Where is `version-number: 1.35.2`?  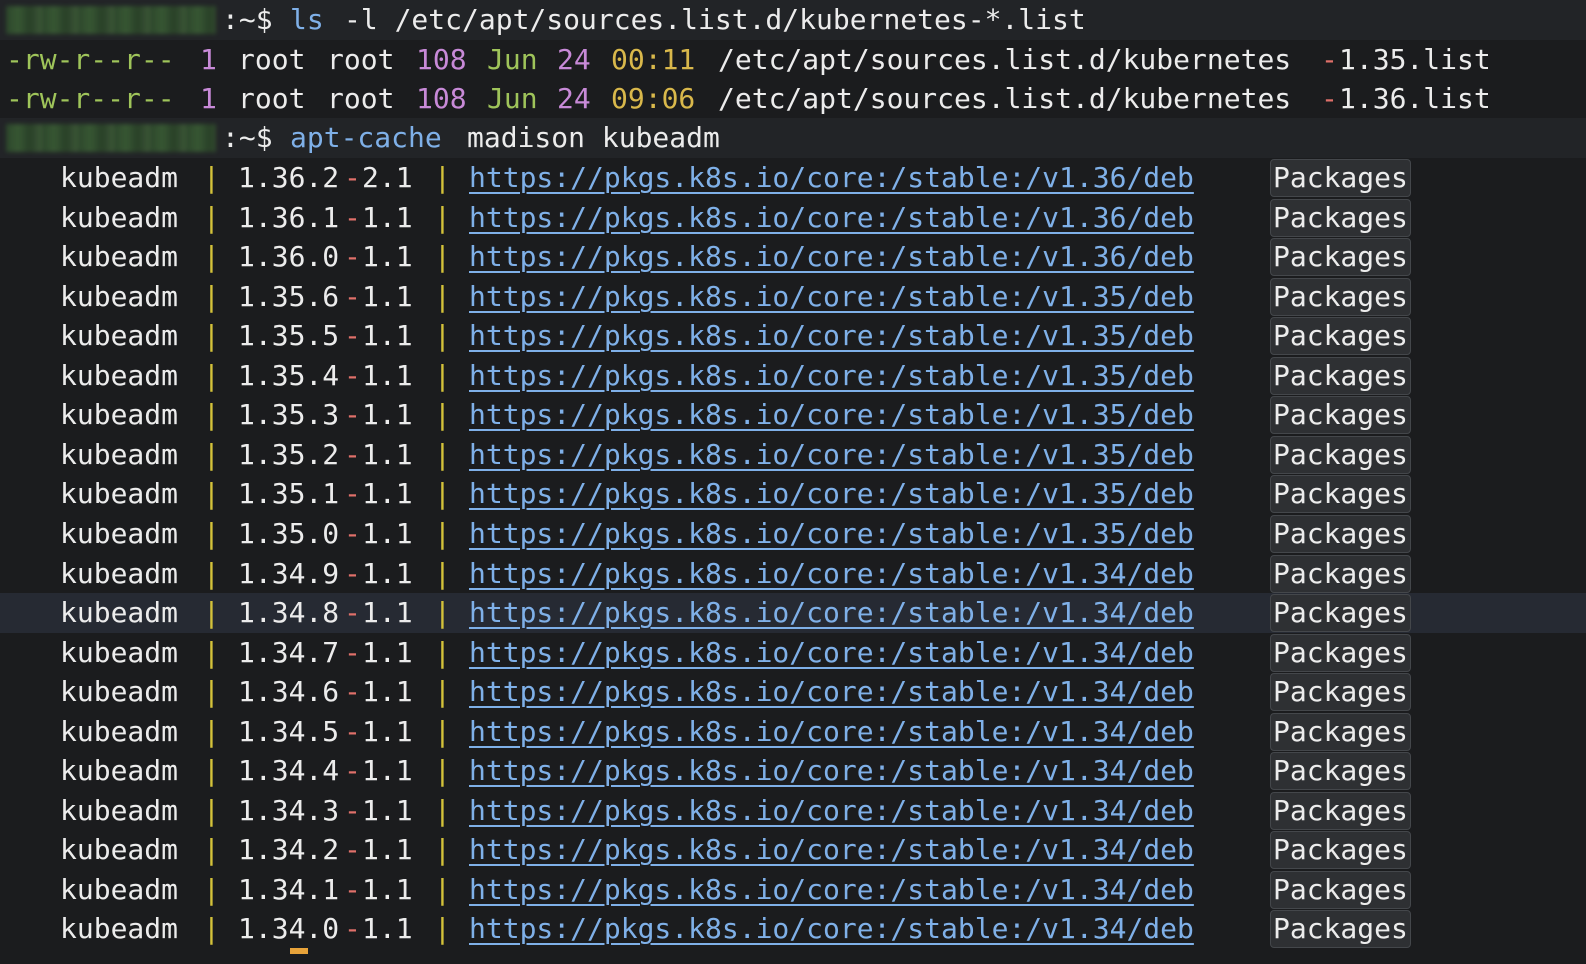
version-number: 1.35.2 is located at coordinates (289, 454).